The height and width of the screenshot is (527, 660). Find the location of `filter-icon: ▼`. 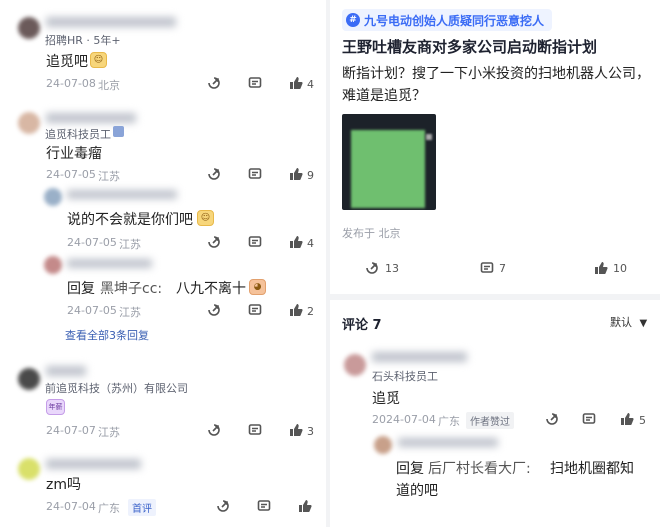

filter-icon: ▼ is located at coordinates (643, 323).